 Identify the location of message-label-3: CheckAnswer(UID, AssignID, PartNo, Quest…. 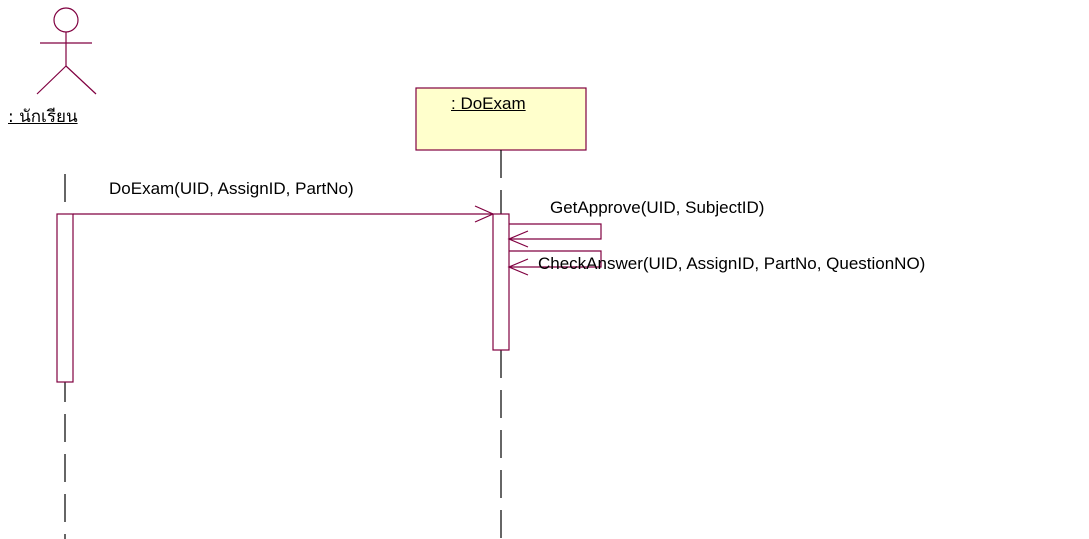
(732, 263).